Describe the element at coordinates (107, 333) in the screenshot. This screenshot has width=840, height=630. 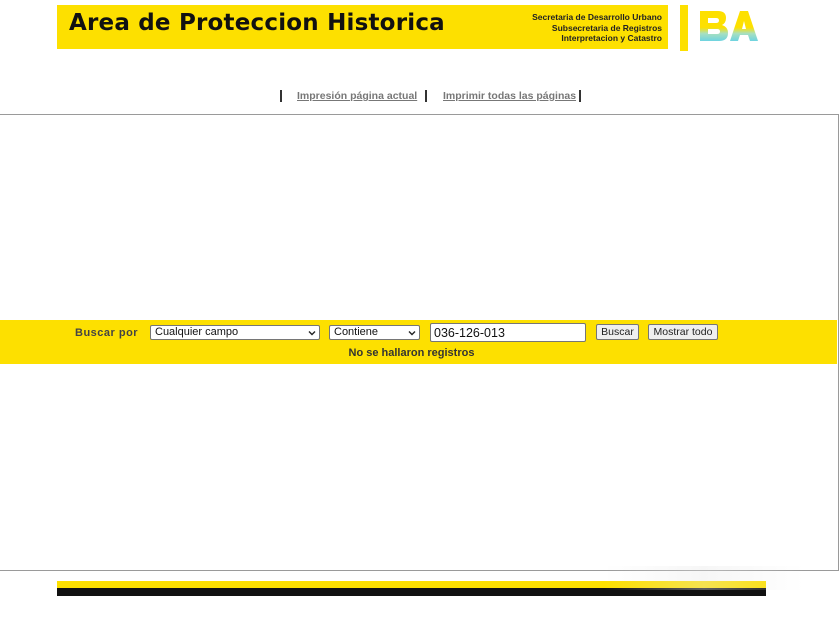
I see `search-by-label: Buscar por` at that location.